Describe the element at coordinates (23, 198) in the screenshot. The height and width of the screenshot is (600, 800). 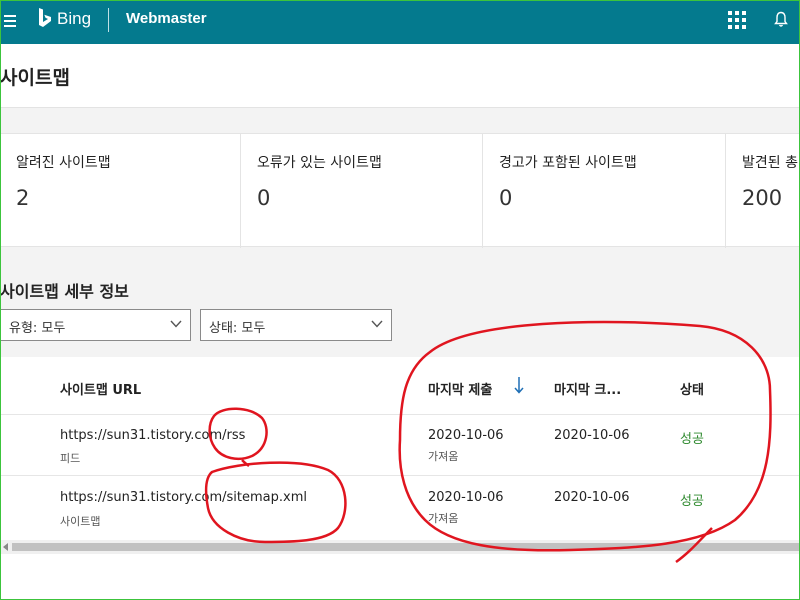
I see `stat-value: 2` at that location.